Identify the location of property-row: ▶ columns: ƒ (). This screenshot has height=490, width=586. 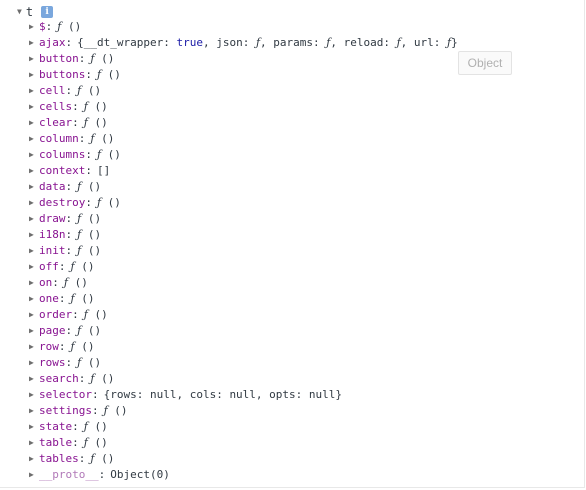
(243, 155).